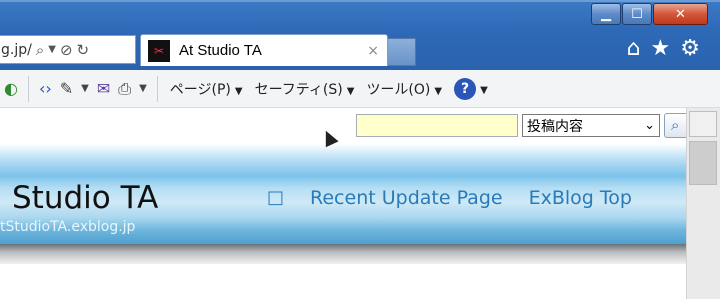 This screenshot has width=720, height=299. What do you see at coordinates (220, 50) in the screenshot?
I see `tab-title: At Studio TA` at bounding box center [220, 50].